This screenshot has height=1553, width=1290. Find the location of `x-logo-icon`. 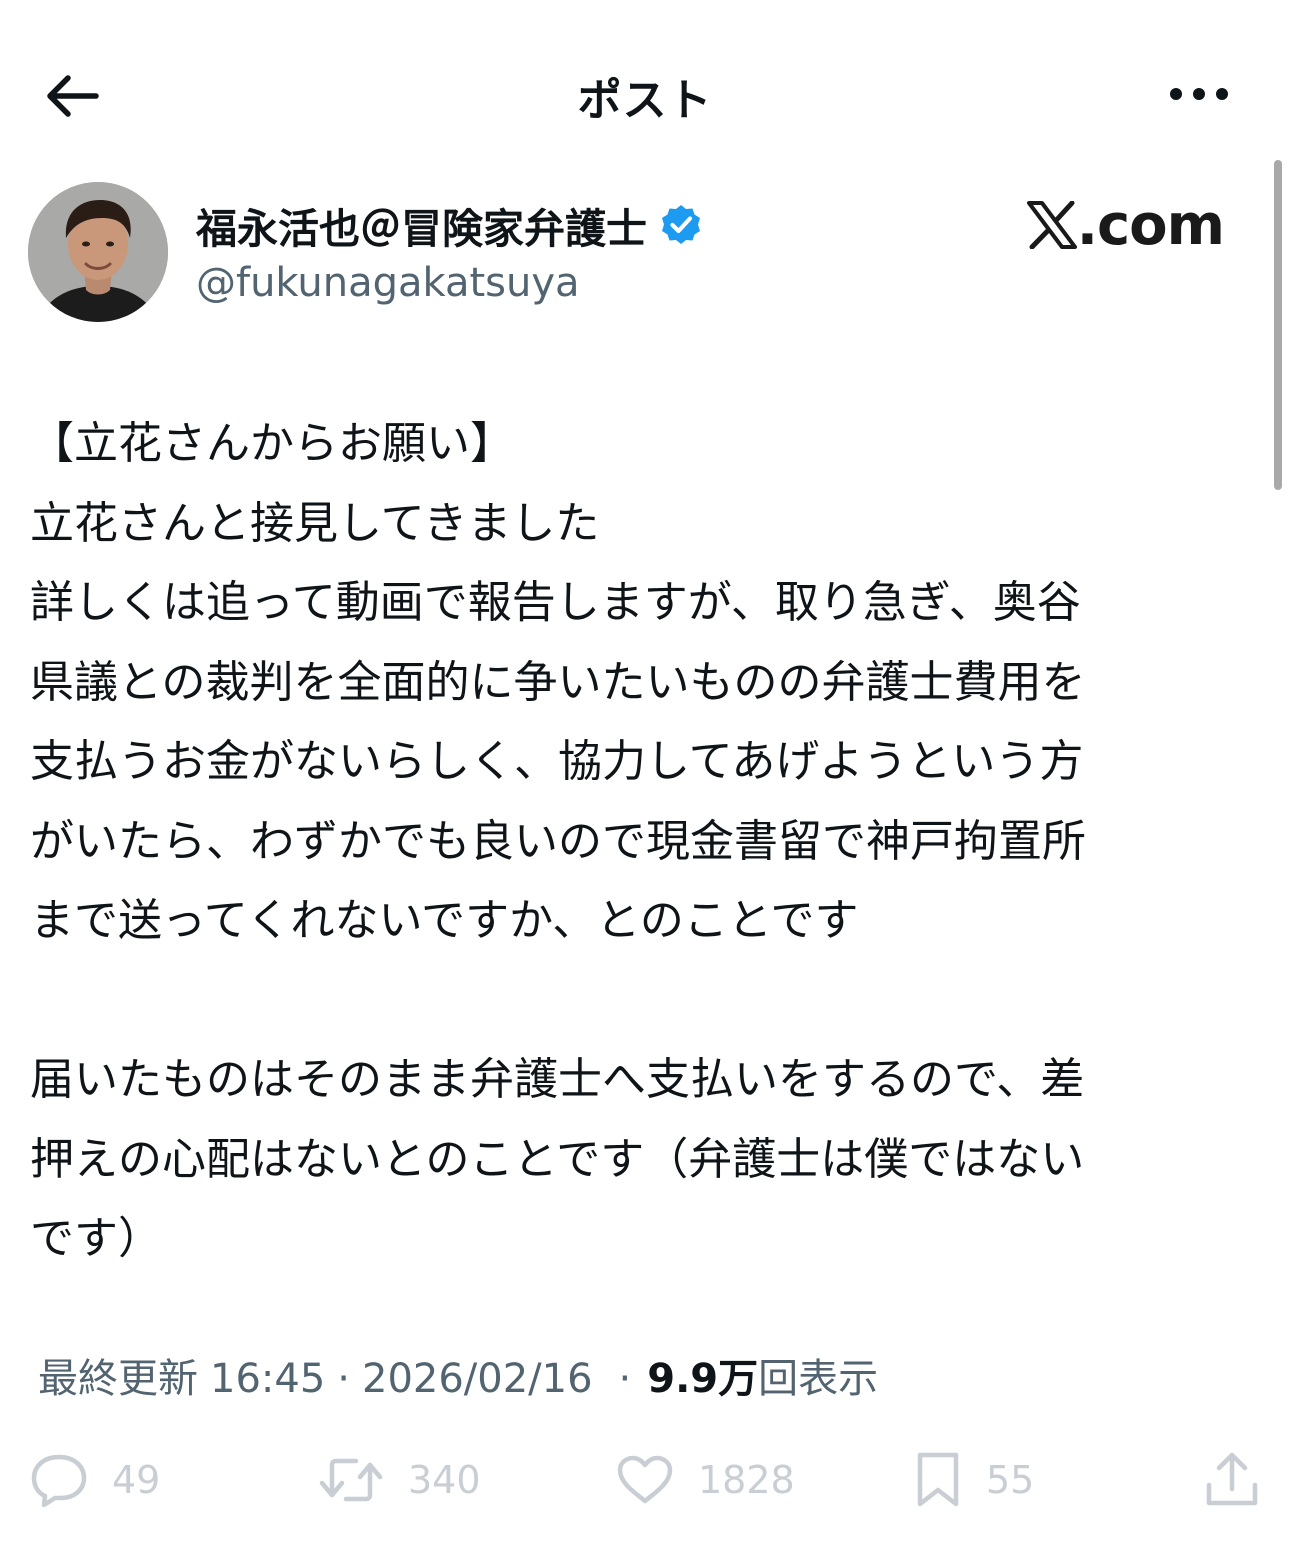

x-logo-icon is located at coordinates (1051, 225).